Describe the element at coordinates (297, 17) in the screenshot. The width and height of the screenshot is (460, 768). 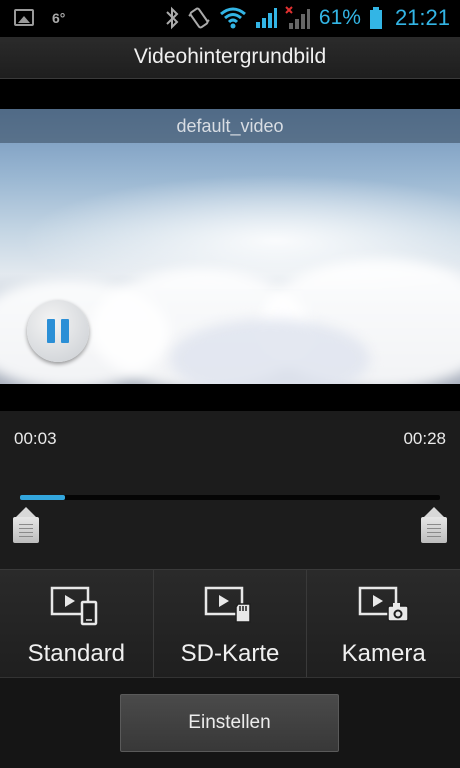
I see `signal-no-sim-icon` at that location.